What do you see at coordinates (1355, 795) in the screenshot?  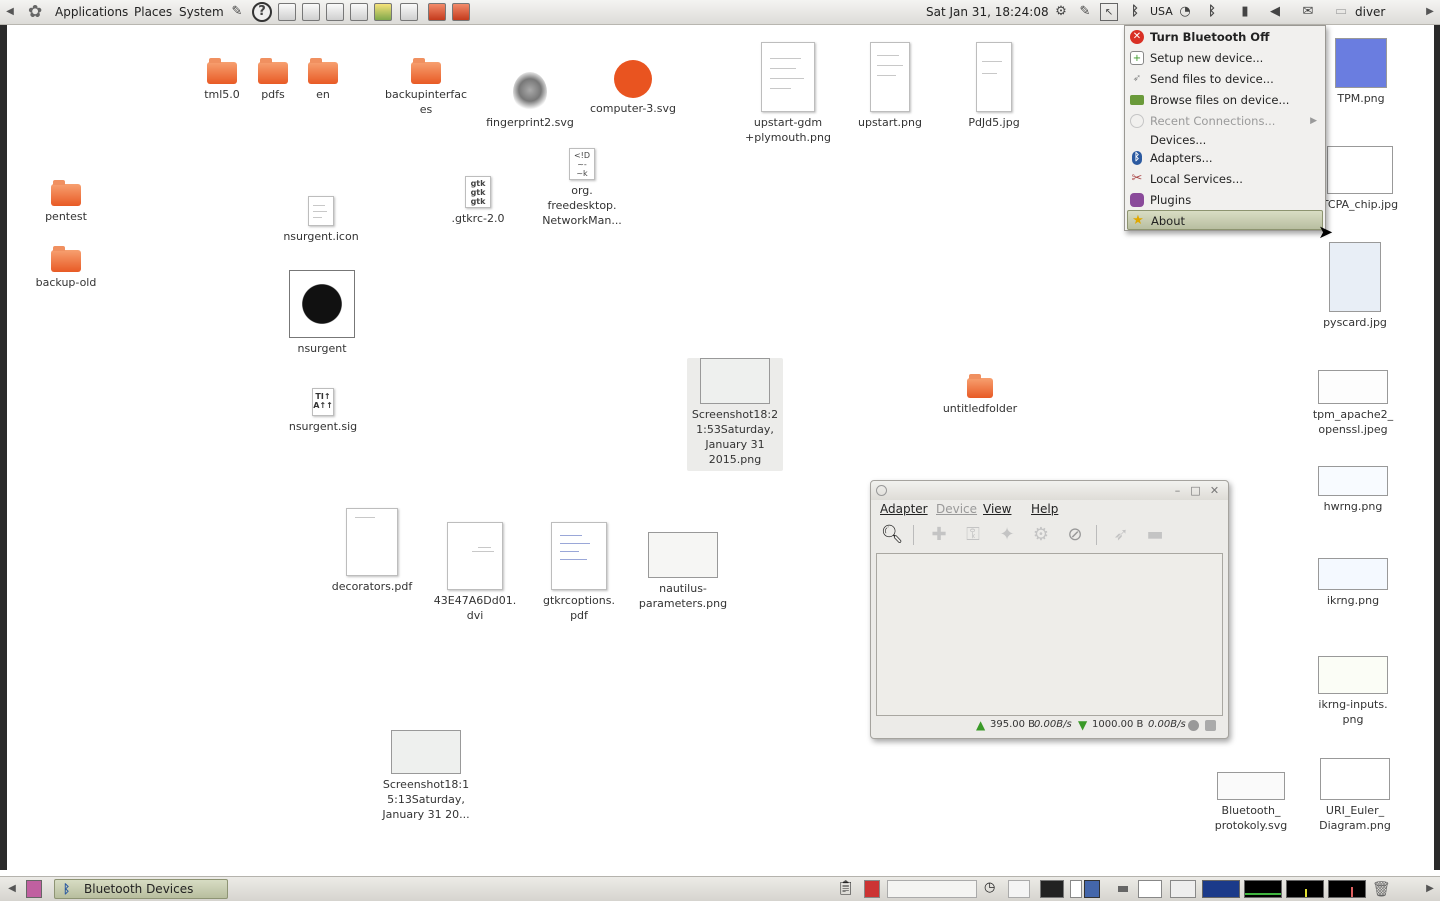 I see `desktop-icon-uri-euler: URI_Euler_ Diagram.png` at bounding box center [1355, 795].